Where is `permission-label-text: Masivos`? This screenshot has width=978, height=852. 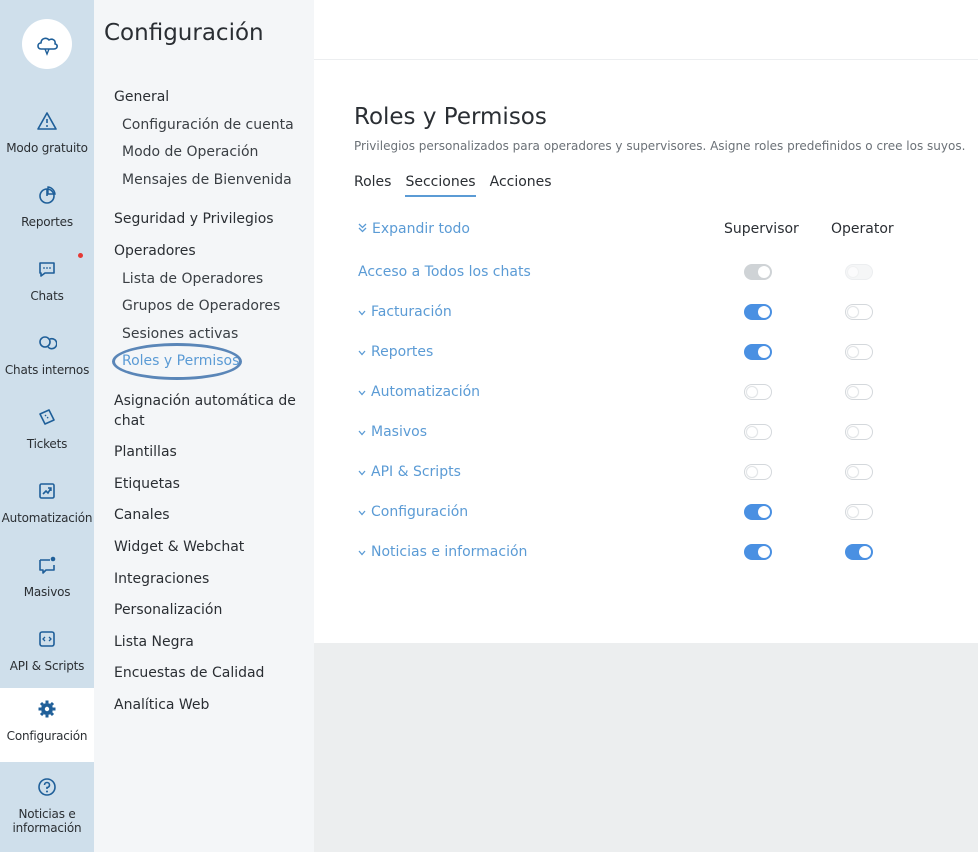
permission-label-text: Masivos is located at coordinates (399, 432).